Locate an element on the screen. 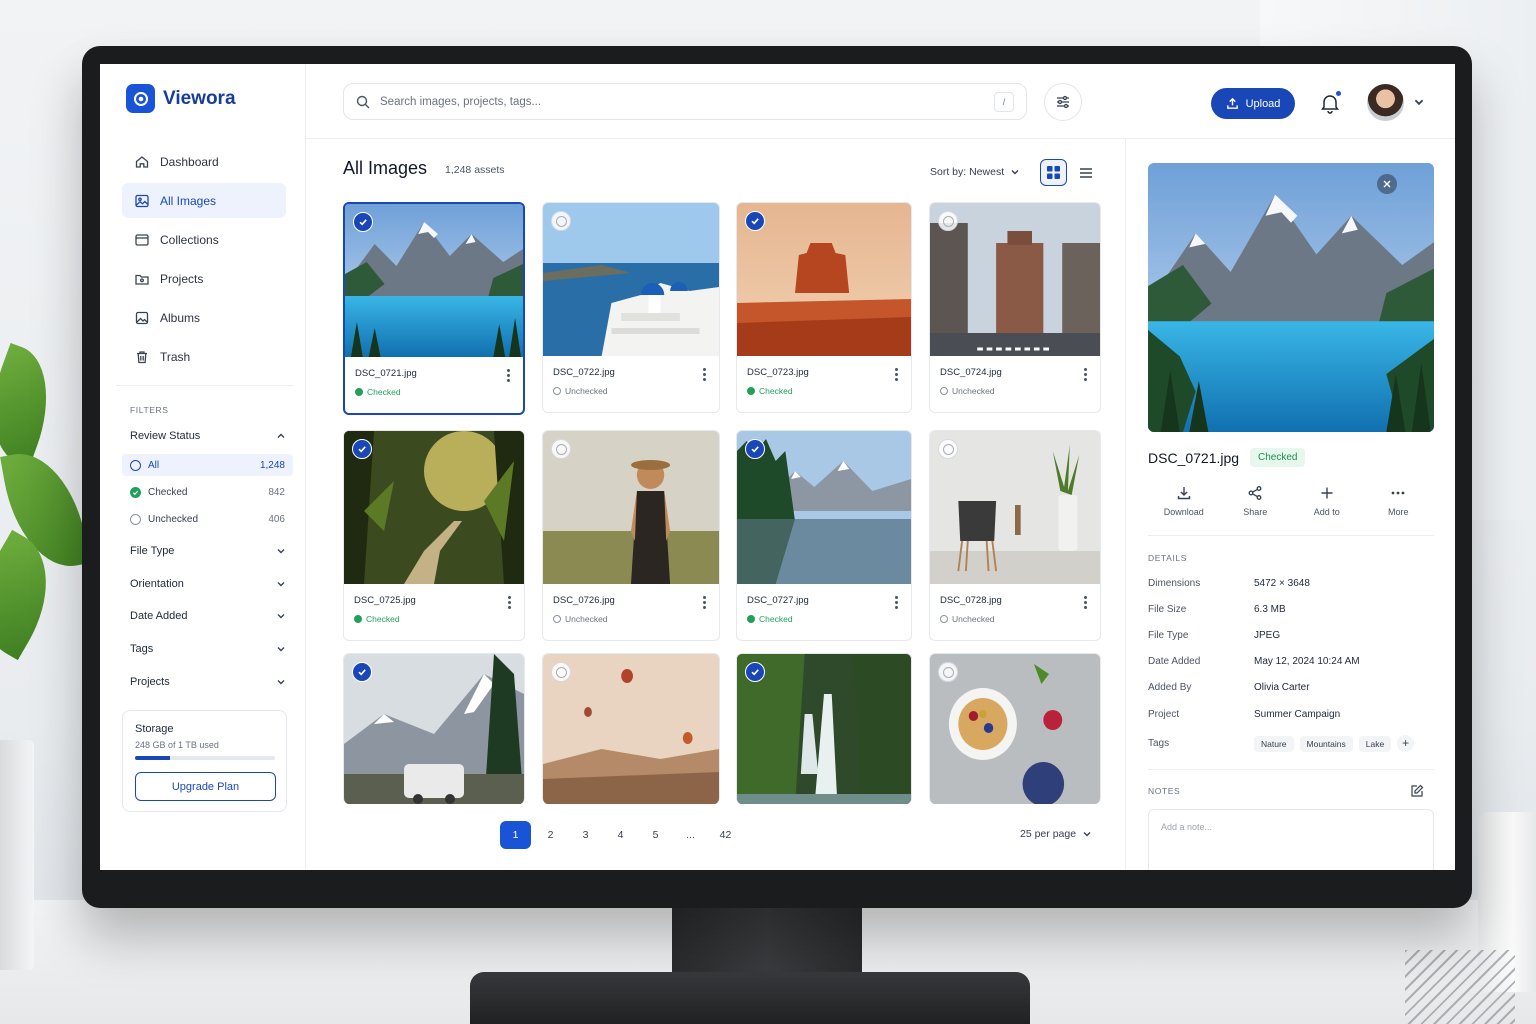  status-filter-unchecked: Unchecked 406 is located at coordinates (207, 519).